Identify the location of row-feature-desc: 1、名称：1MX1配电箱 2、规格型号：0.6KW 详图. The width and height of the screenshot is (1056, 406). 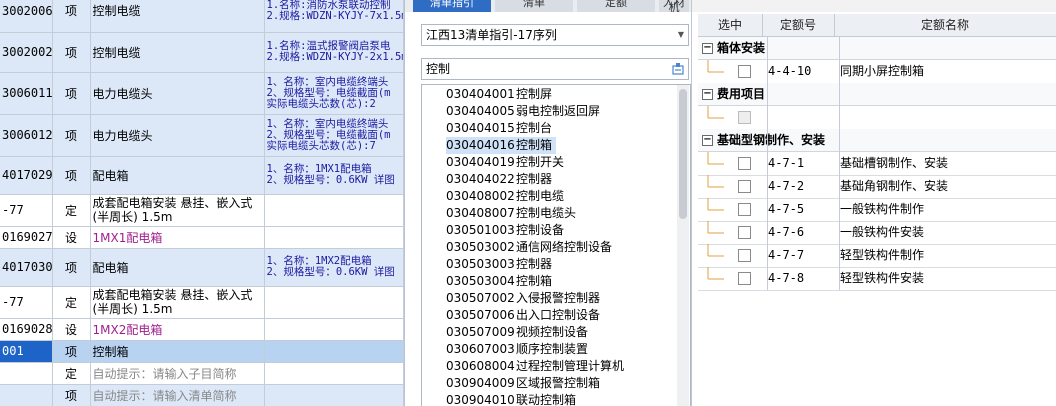
(334, 175).